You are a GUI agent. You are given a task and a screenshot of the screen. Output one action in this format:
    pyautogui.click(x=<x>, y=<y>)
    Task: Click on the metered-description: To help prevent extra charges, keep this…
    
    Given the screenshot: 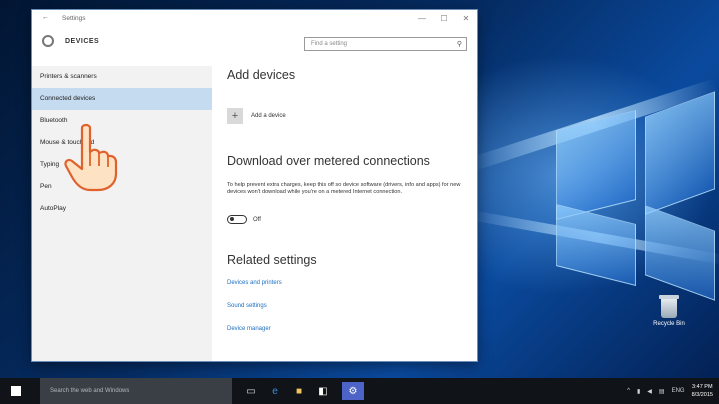 What is the action you would take?
    pyautogui.click(x=344, y=188)
    